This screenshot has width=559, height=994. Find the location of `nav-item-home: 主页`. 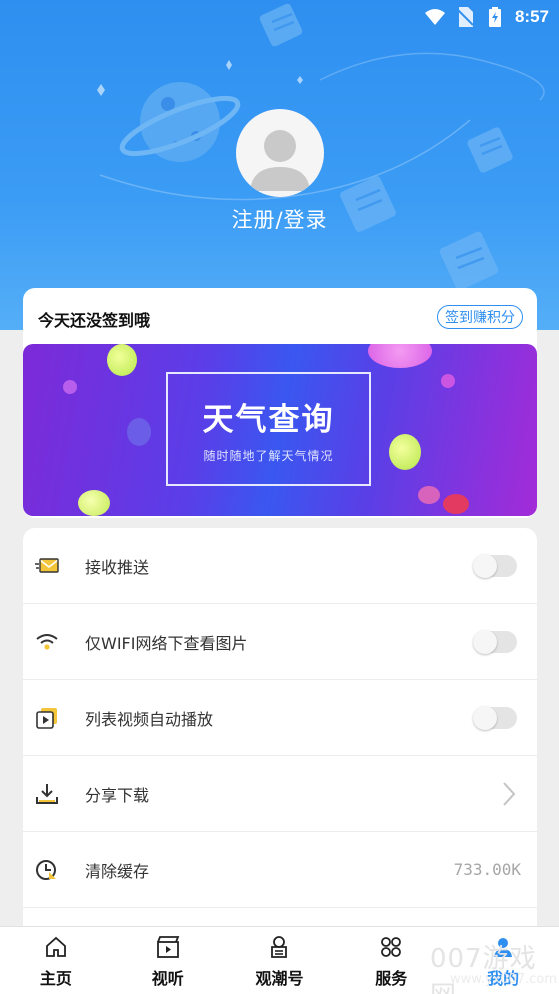

nav-item-home: 主页 is located at coordinates (56, 960).